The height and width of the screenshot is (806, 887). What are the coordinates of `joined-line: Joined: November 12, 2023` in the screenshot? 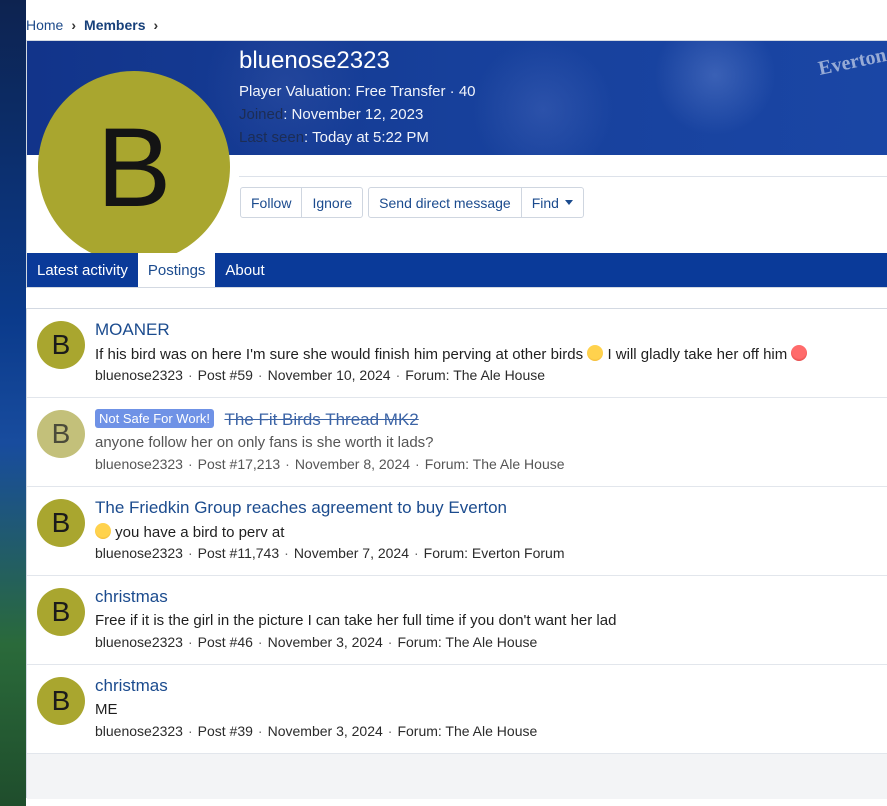 It's located at (331, 114).